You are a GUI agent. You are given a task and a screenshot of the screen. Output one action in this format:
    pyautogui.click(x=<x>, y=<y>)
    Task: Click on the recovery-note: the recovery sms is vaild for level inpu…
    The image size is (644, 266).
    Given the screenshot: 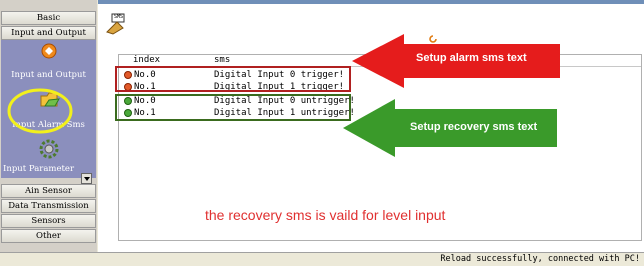 What is the action you would take?
    pyautogui.click(x=325, y=215)
    